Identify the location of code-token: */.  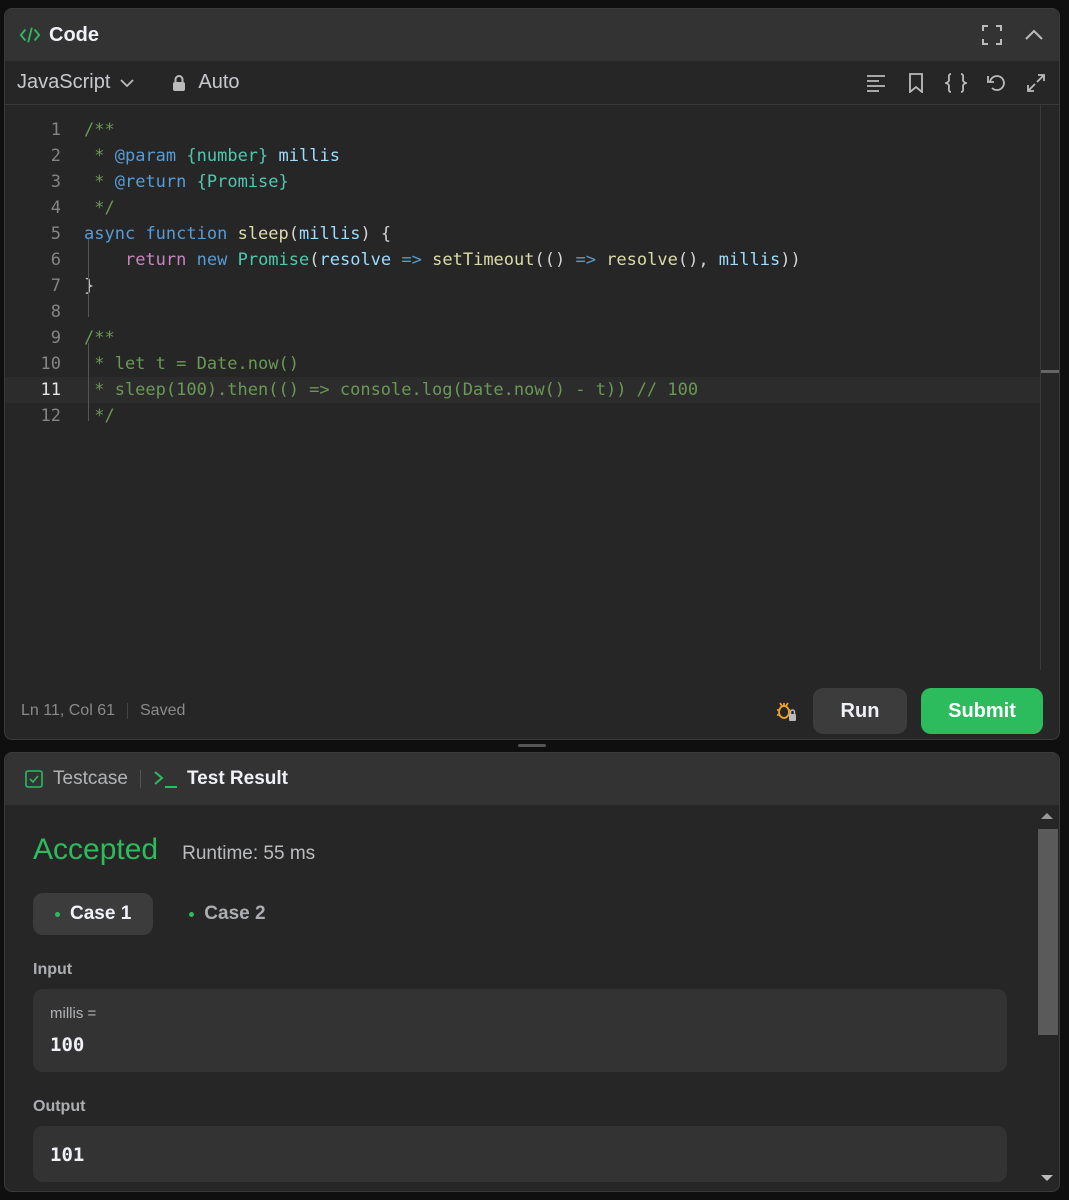
(99, 208).